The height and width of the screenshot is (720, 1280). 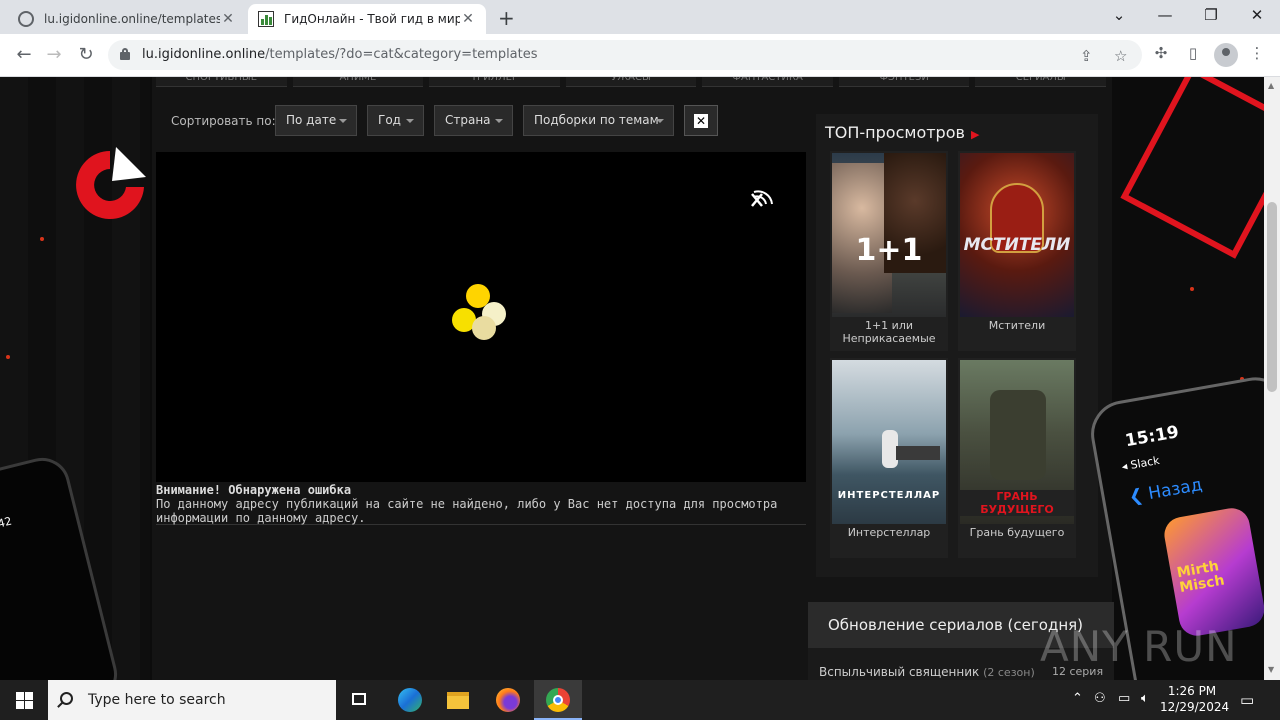 I want to click on taskbar-clock: 1:26 PM 12/29/2024, so click(x=1195, y=699).